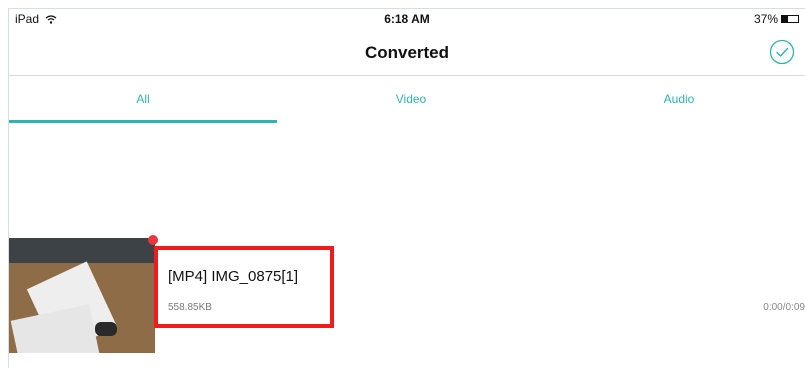 The height and width of the screenshot is (368, 805). Describe the element at coordinates (143, 99) in the screenshot. I see `tab-all: All` at that location.